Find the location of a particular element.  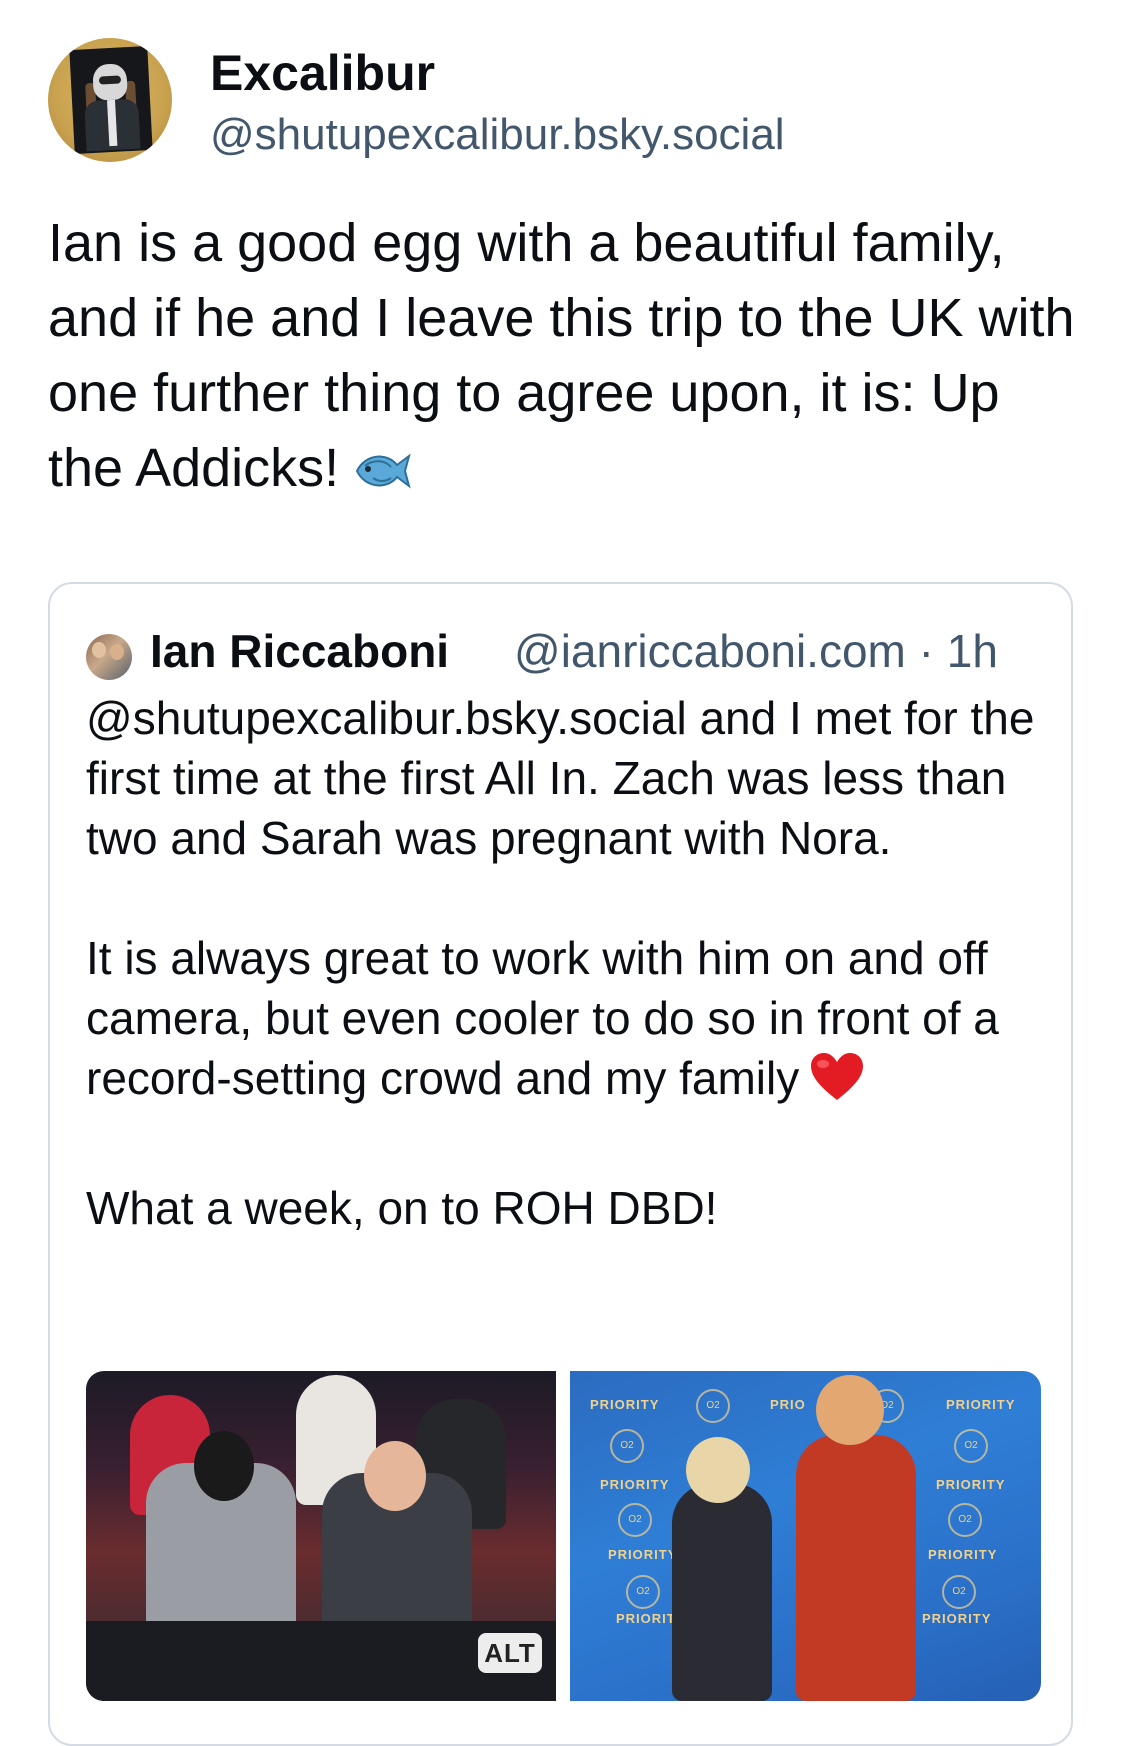

post-header: Excalibur @shutupexcalibur.bsky.social is located at coordinates (563, 102).